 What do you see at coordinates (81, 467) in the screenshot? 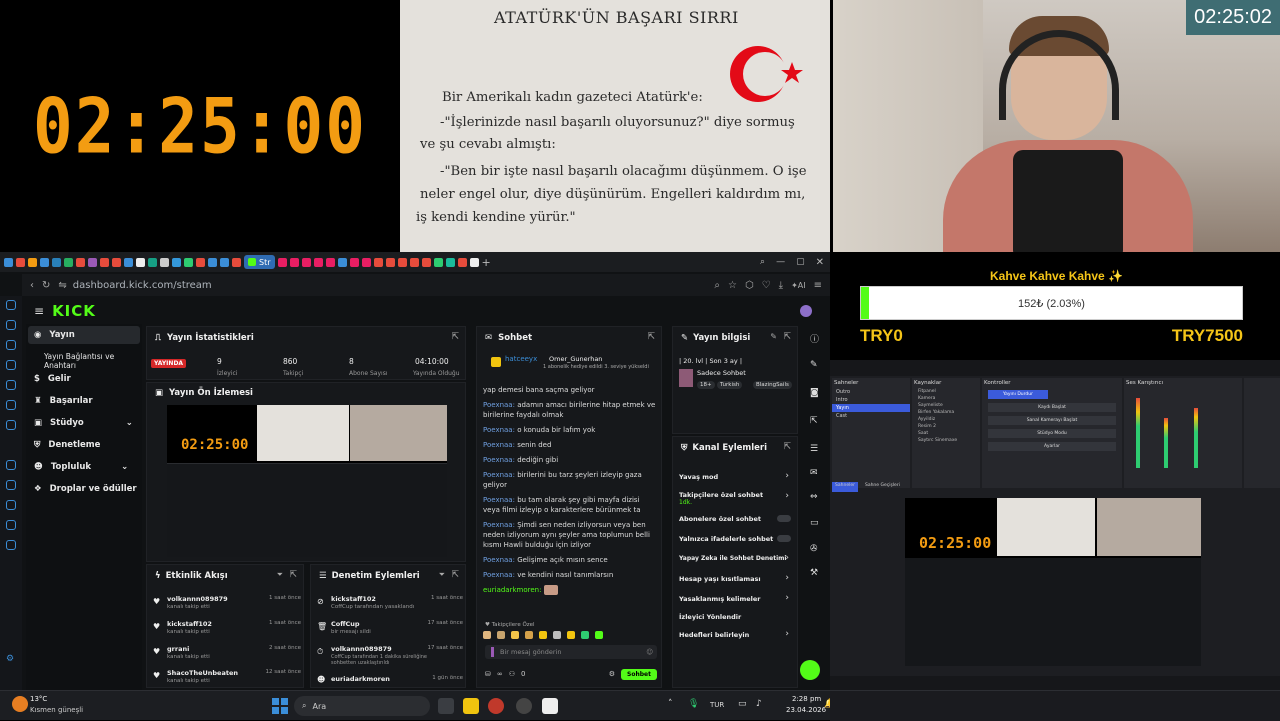
I see `sidebar-item-topluluk: ☻ Topluluk ⌄` at bounding box center [81, 467].